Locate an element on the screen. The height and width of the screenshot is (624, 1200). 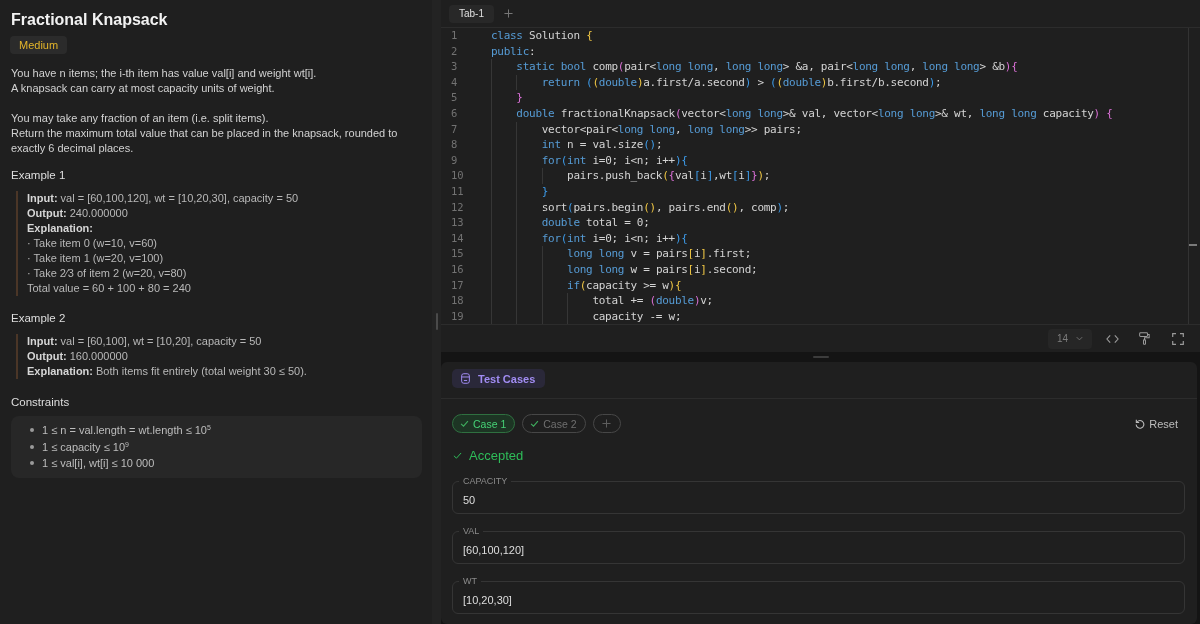
example-line: Total value = 60 + 100 + 80 = 240 is located at coordinates (109, 288).